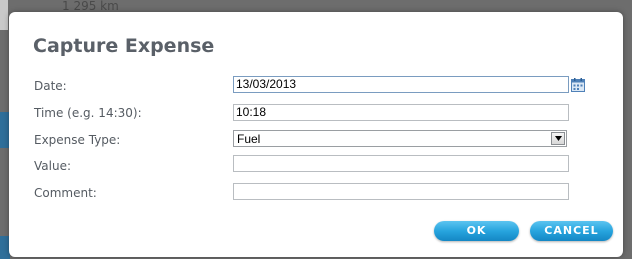  I want to click on cancel-button: CANCEL, so click(571, 231).